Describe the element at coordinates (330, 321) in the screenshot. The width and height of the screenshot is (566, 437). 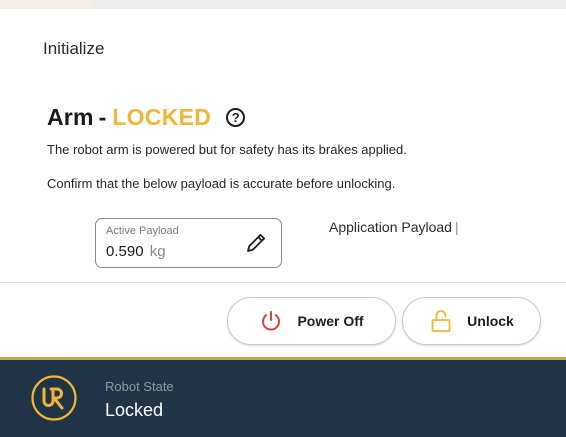
I see `power-off-label: Power Off` at that location.